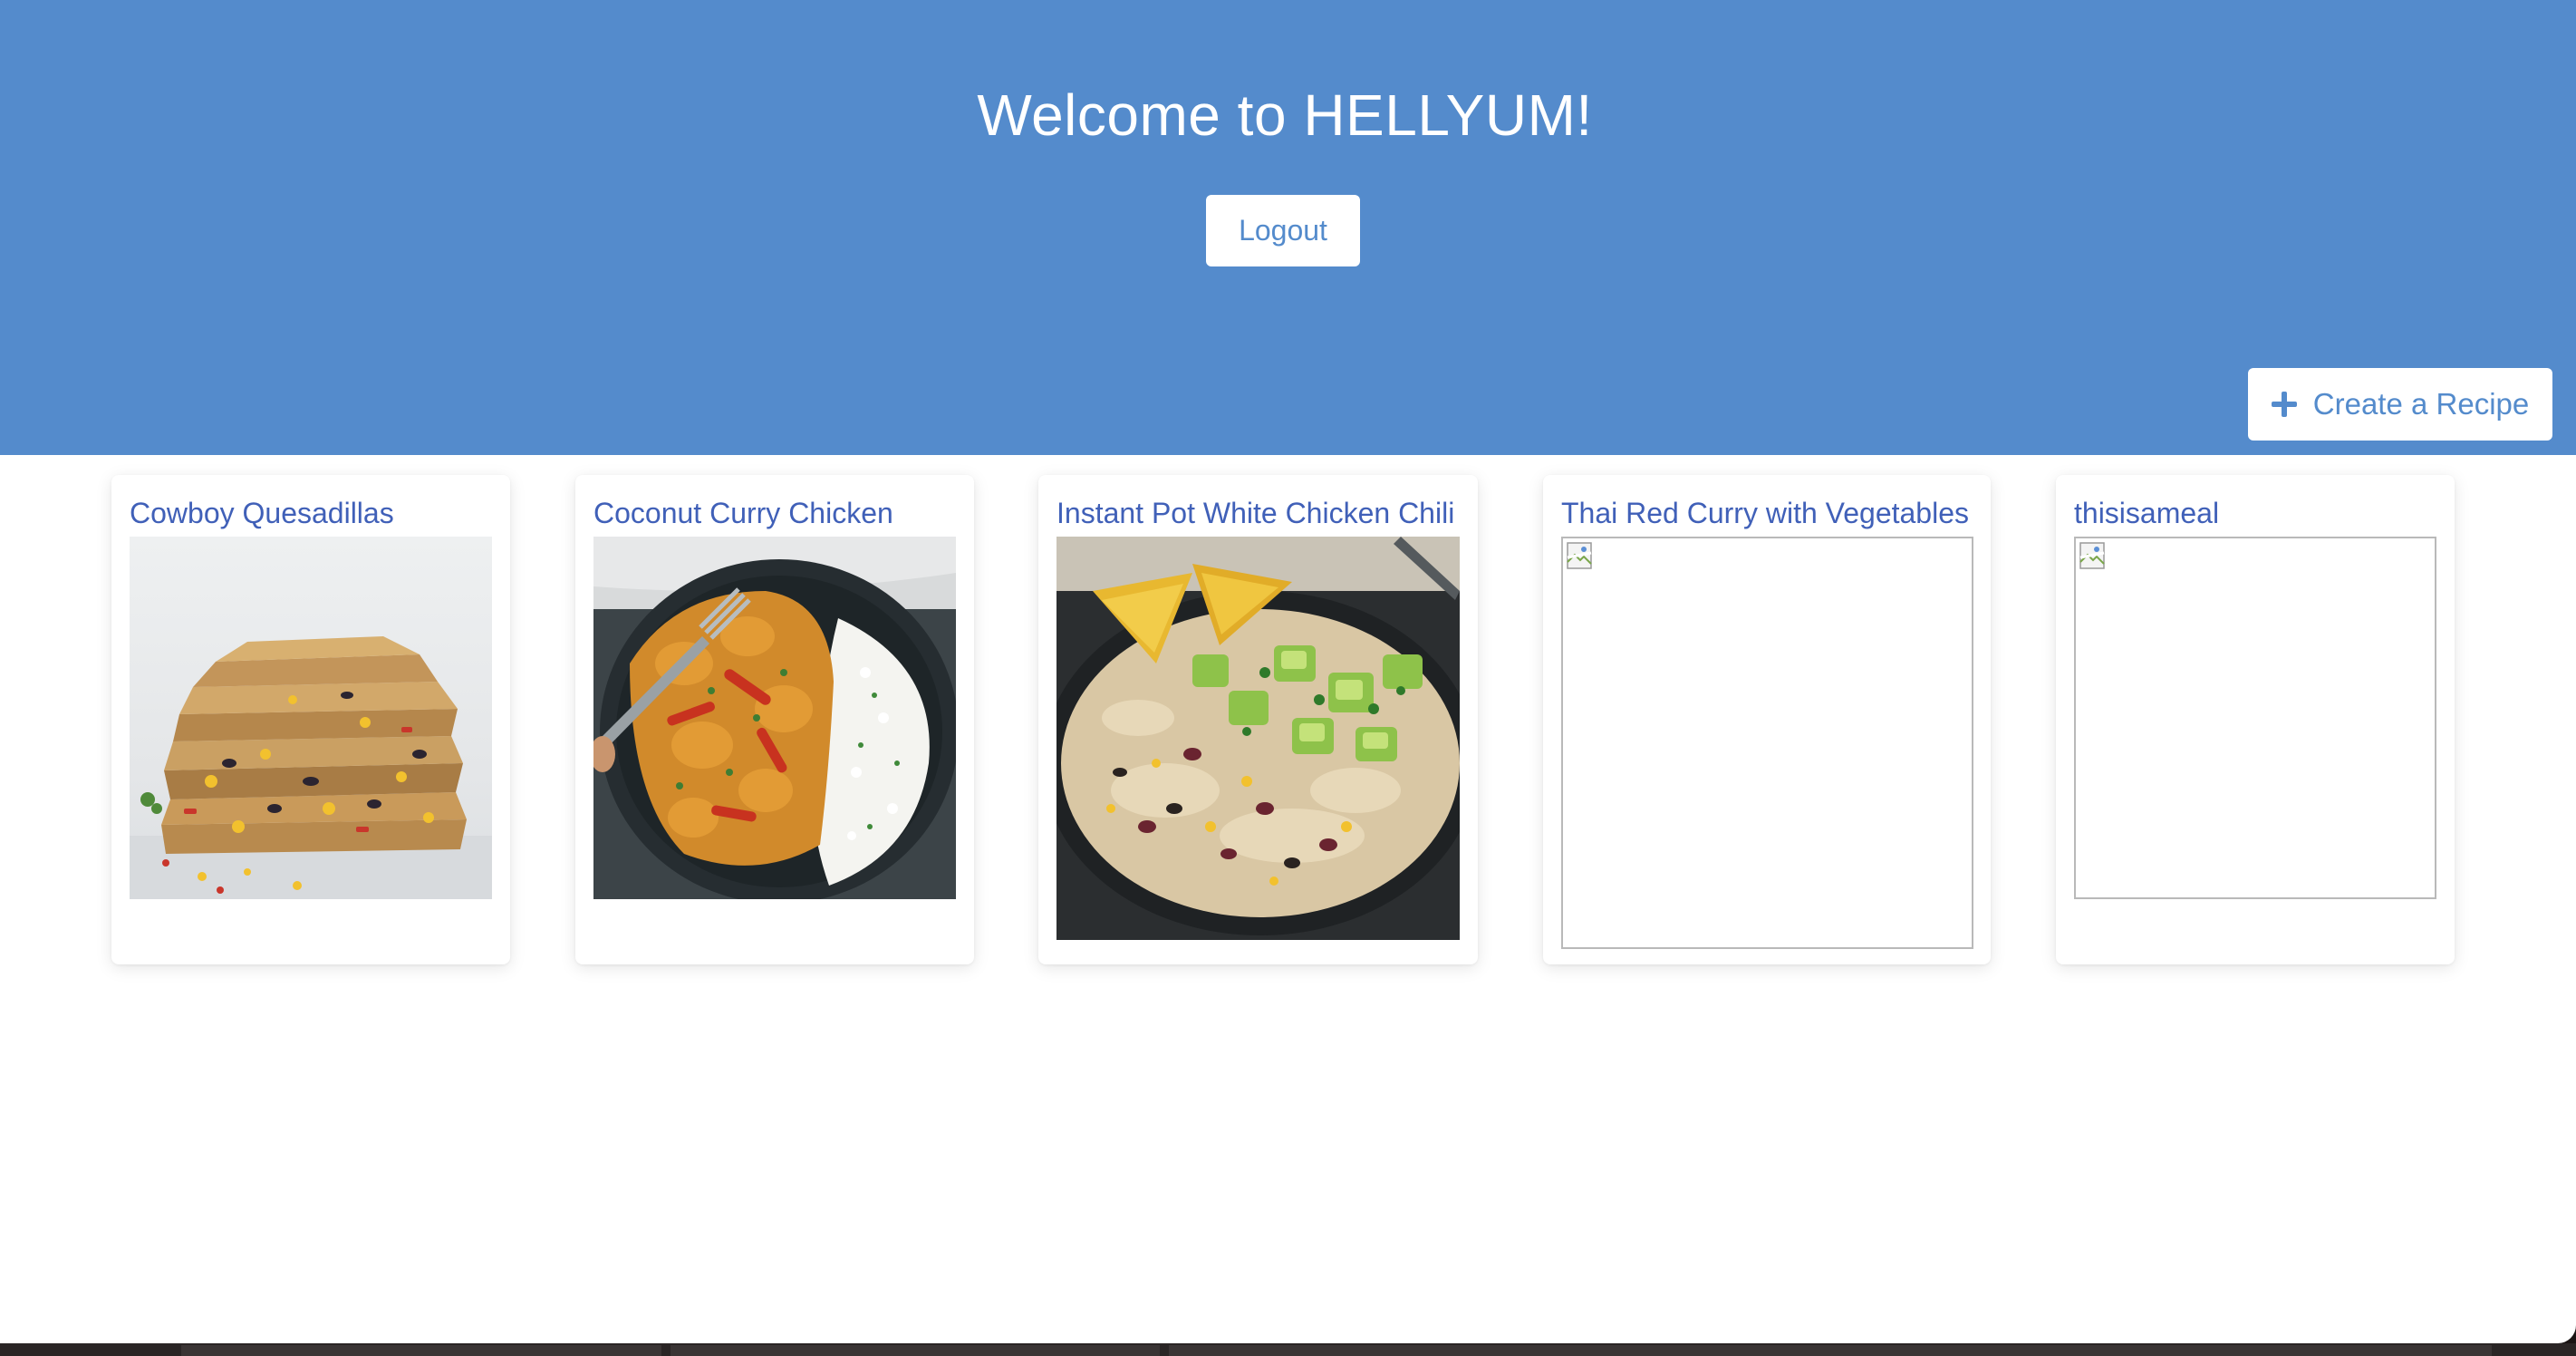 This screenshot has width=2576, height=1356. Describe the element at coordinates (1283, 230) in the screenshot. I see `logout-button: Logout` at that location.